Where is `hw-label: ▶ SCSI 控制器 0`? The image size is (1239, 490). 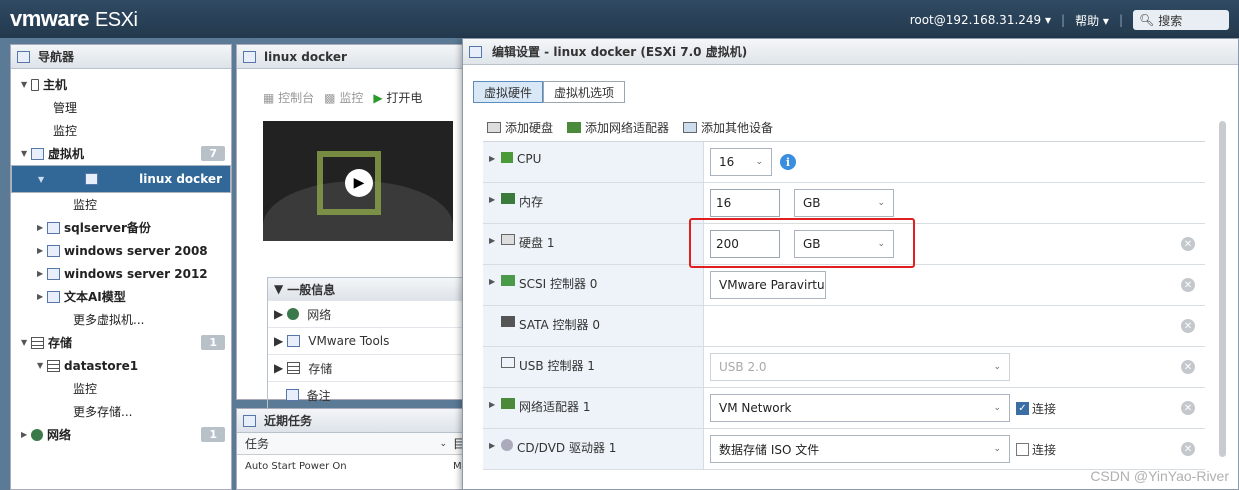
hw-label: ▶ SCSI 控制器 0 is located at coordinates (593, 285).